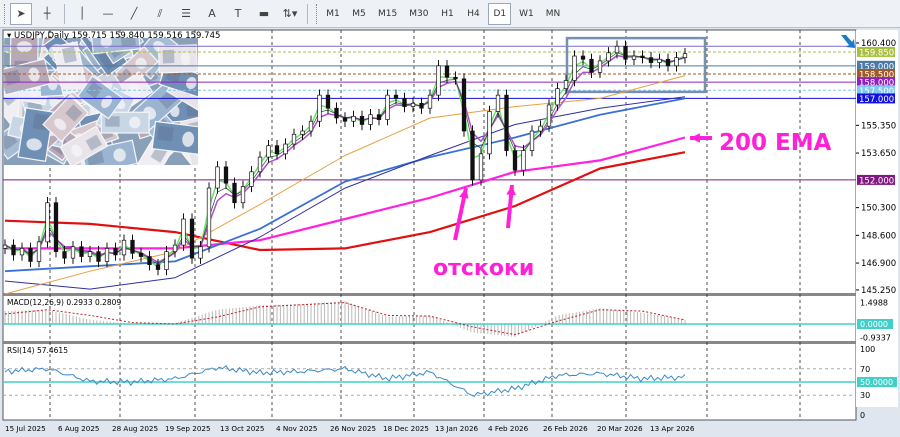 This screenshot has width=900, height=437. I want to click on timeframe-mn: MN, so click(553, 14).